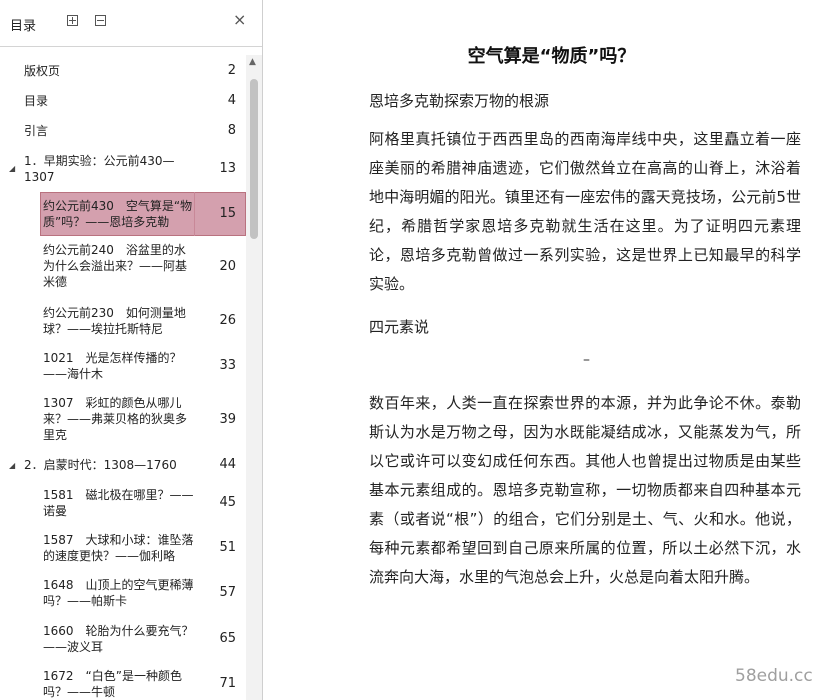  I want to click on toc-item-label: 1660 轮胎为什么要充气？——波义耳, so click(118, 639).